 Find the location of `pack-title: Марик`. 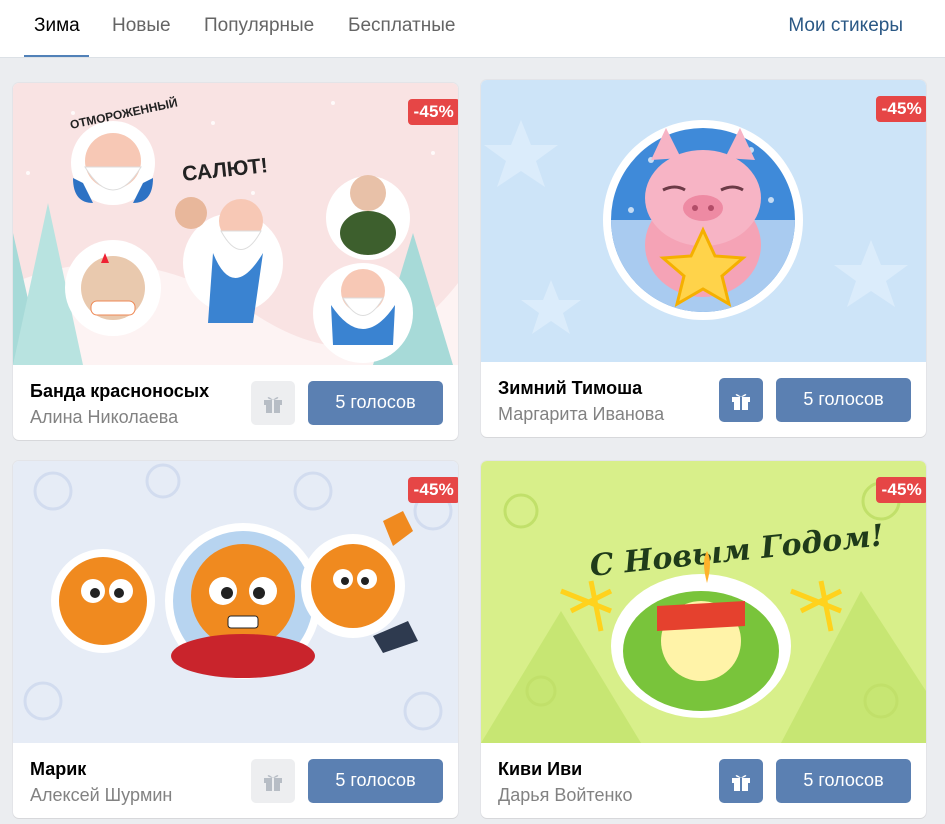

pack-title: Марик is located at coordinates (58, 769).